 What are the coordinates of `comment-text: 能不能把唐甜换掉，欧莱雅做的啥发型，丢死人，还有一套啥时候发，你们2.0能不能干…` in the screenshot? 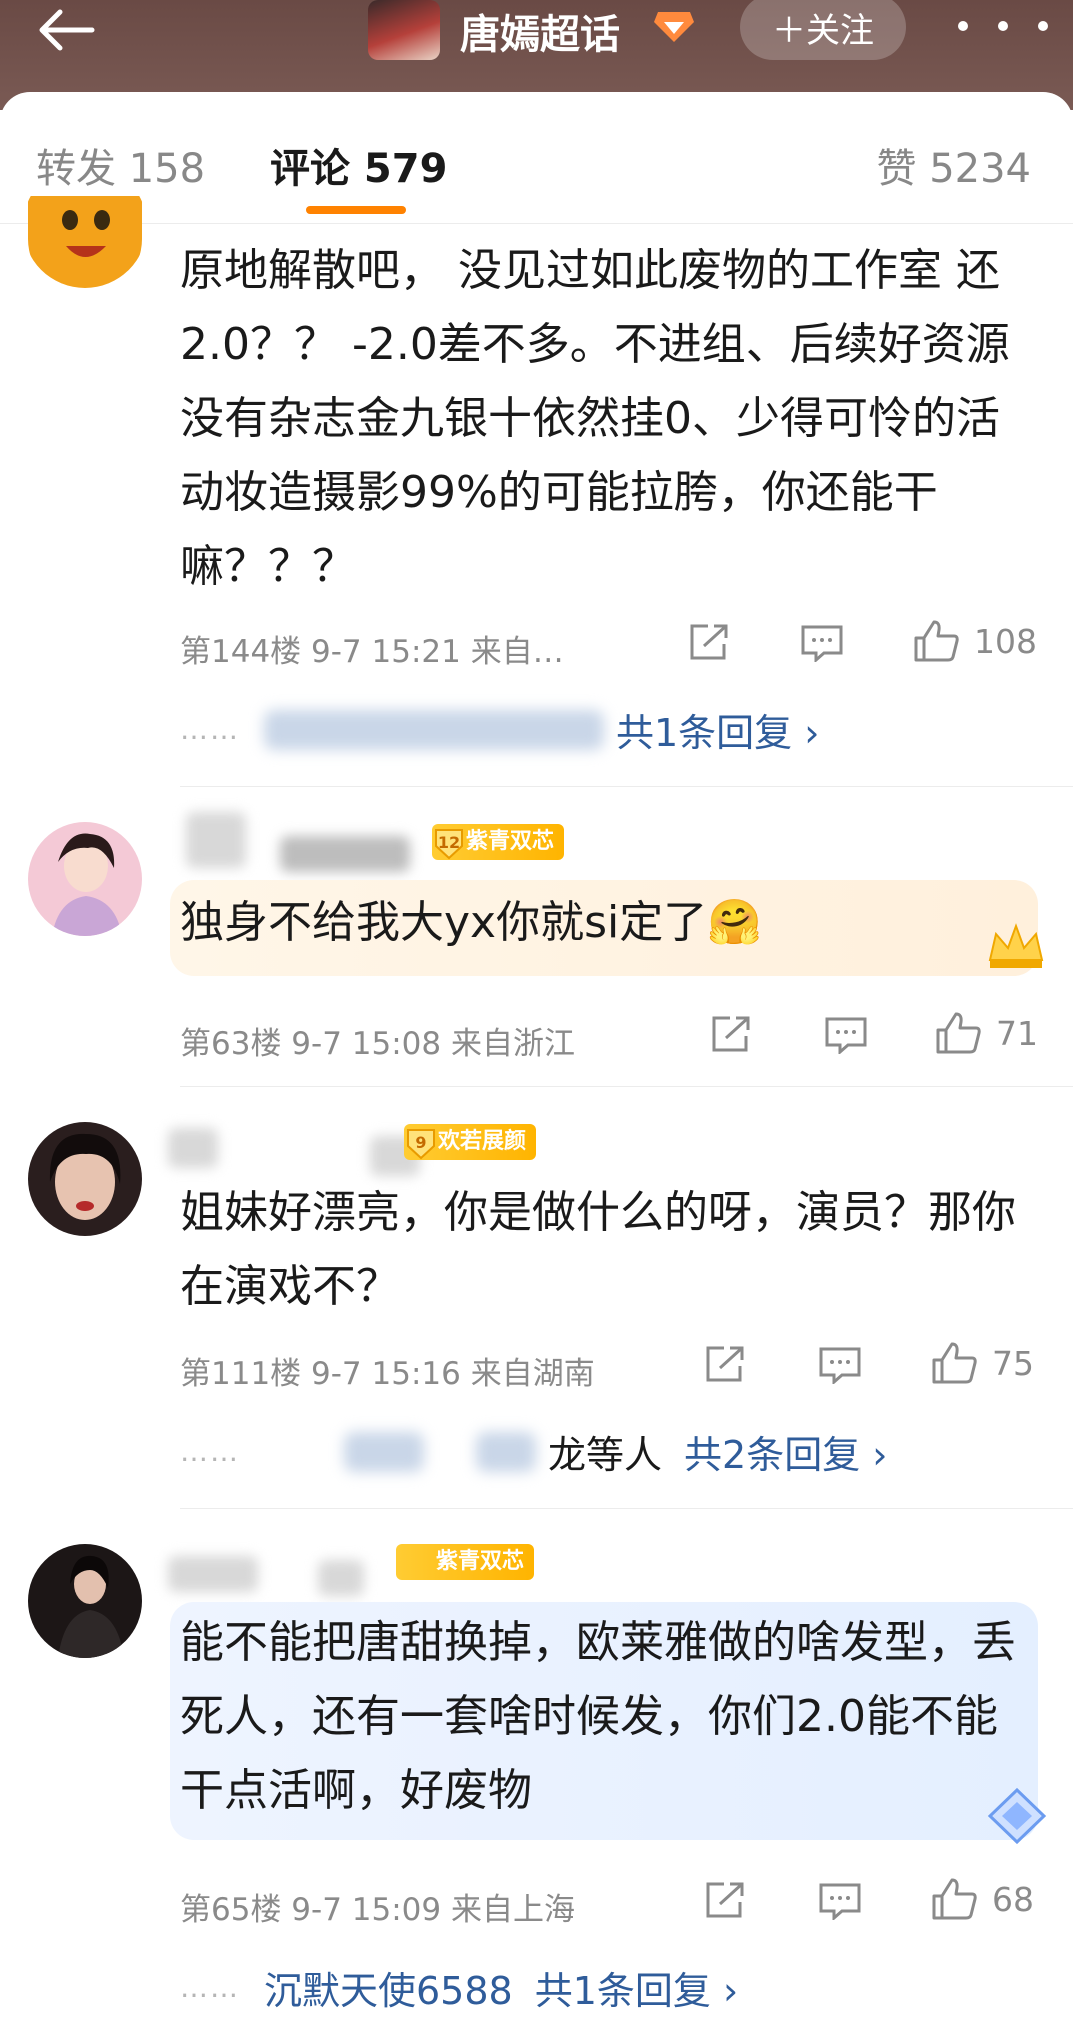 It's located at (598, 1716).